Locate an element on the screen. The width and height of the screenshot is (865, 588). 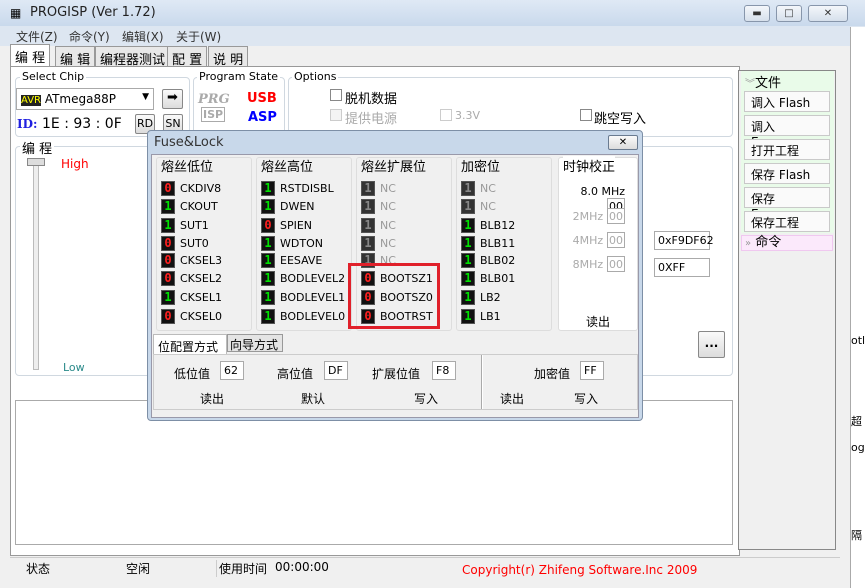
high-value-field: DF is located at coordinates (336, 370).